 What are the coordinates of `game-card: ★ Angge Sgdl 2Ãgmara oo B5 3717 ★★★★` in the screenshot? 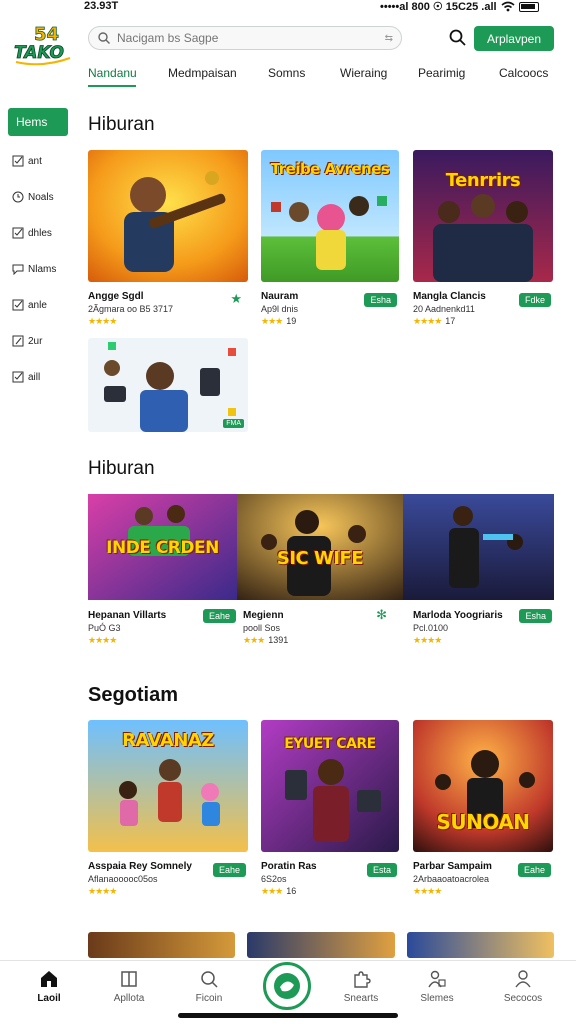 It's located at (168, 238).